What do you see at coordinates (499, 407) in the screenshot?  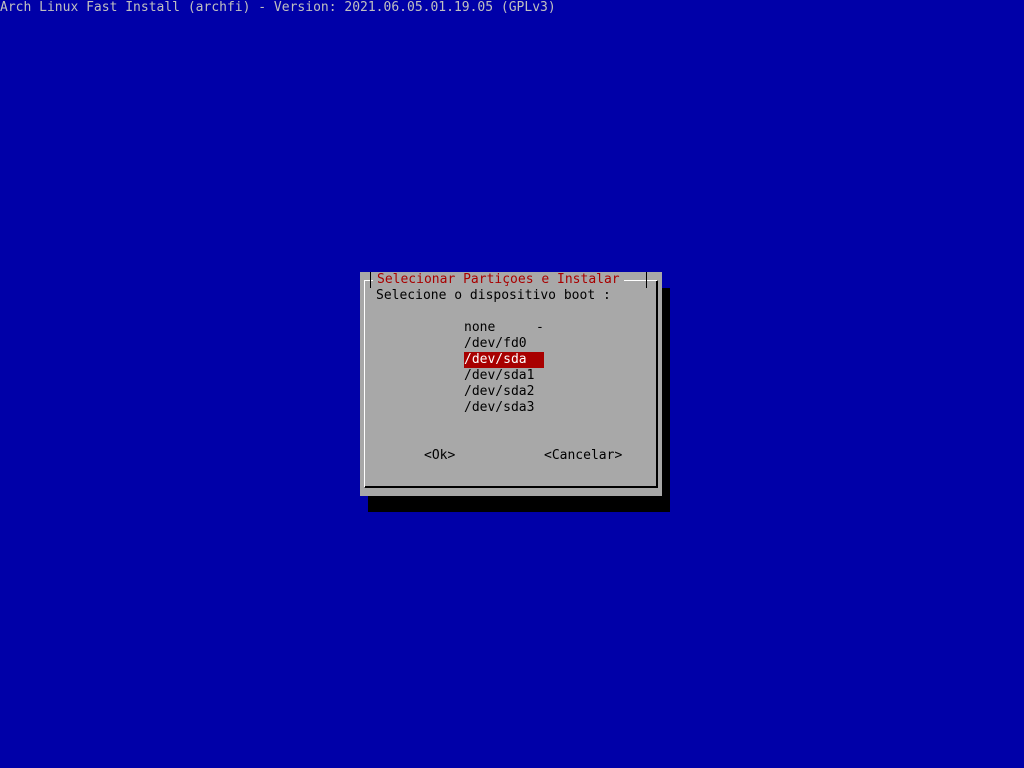 I see `menu-item-tag: /dev/sda3` at bounding box center [499, 407].